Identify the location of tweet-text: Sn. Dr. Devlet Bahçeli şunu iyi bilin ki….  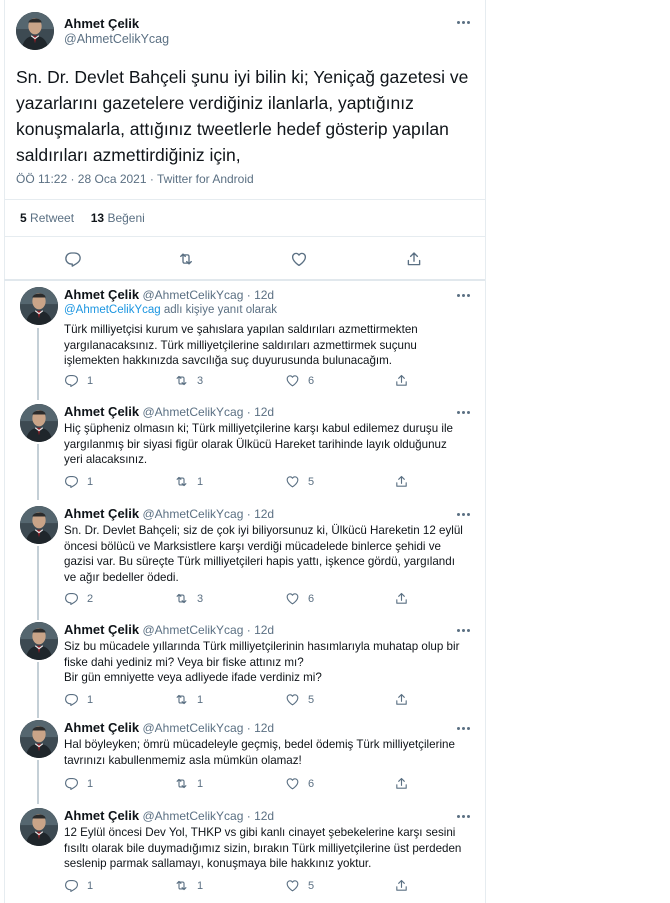
(242, 116).